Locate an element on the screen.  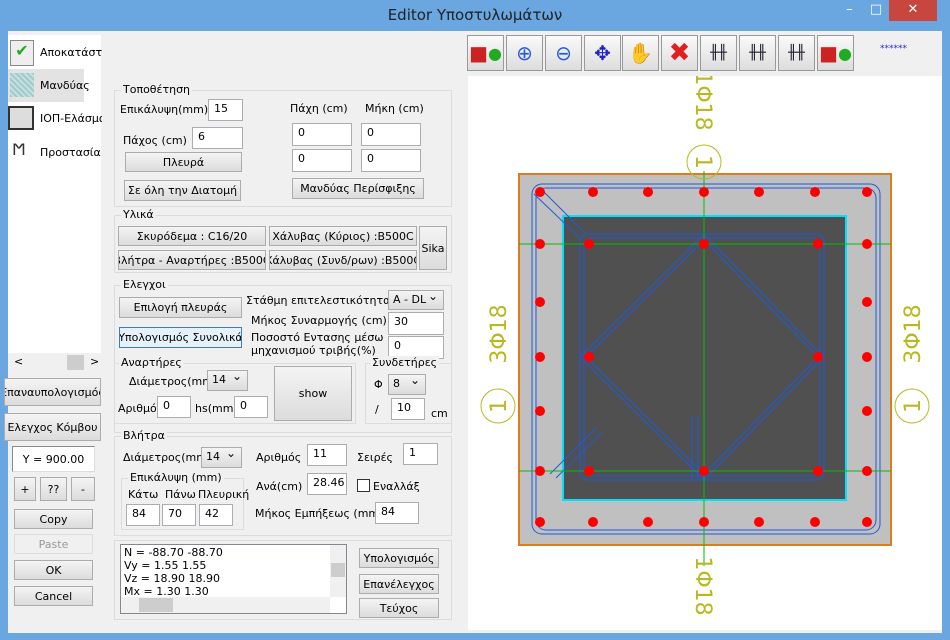
thicknesses-header: Πάχη (cm) is located at coordinates (319, 108).